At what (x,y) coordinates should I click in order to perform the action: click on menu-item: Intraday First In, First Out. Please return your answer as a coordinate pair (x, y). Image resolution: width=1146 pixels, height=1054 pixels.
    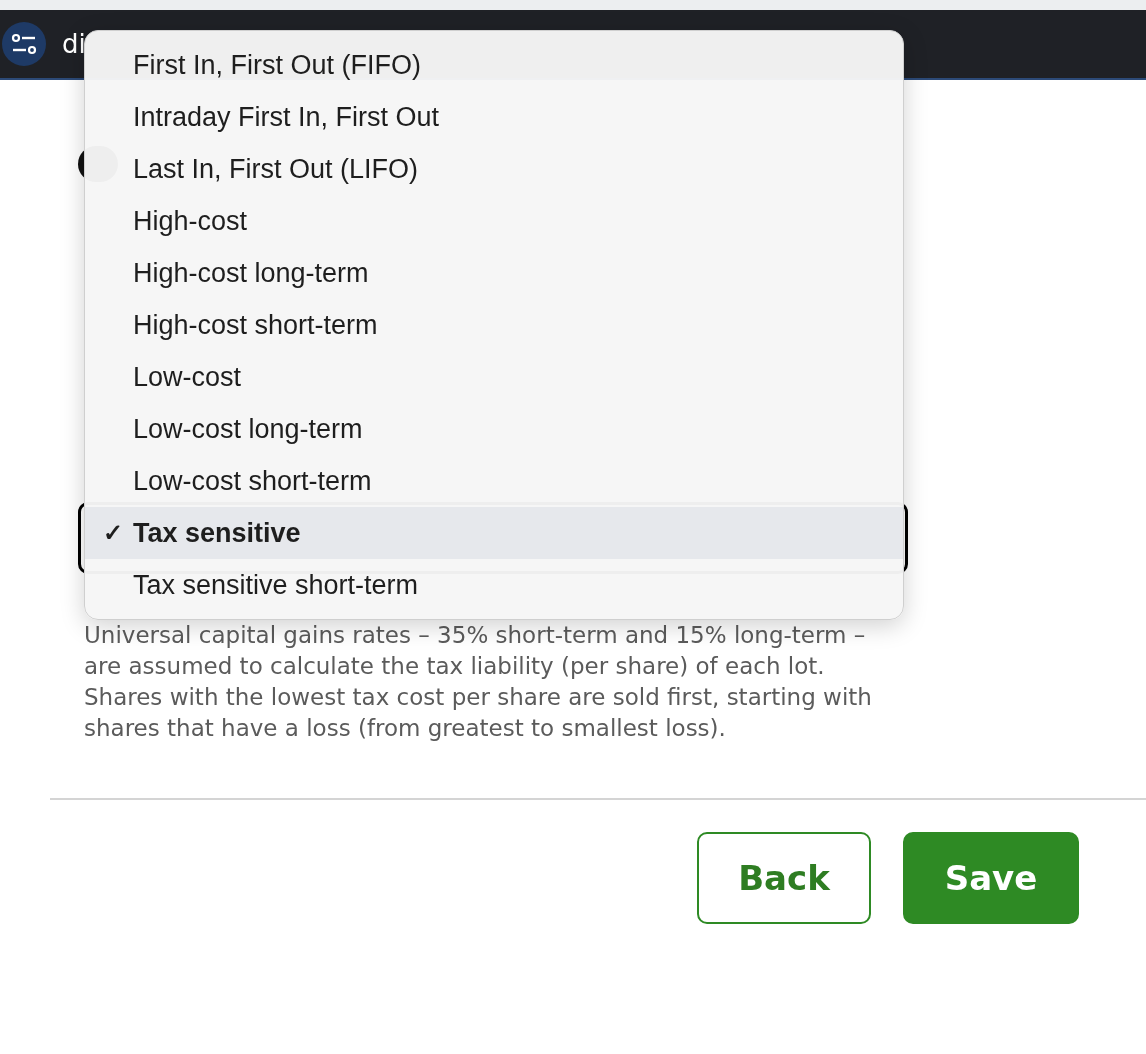
    Looking at the image, I should click on (494, 117).